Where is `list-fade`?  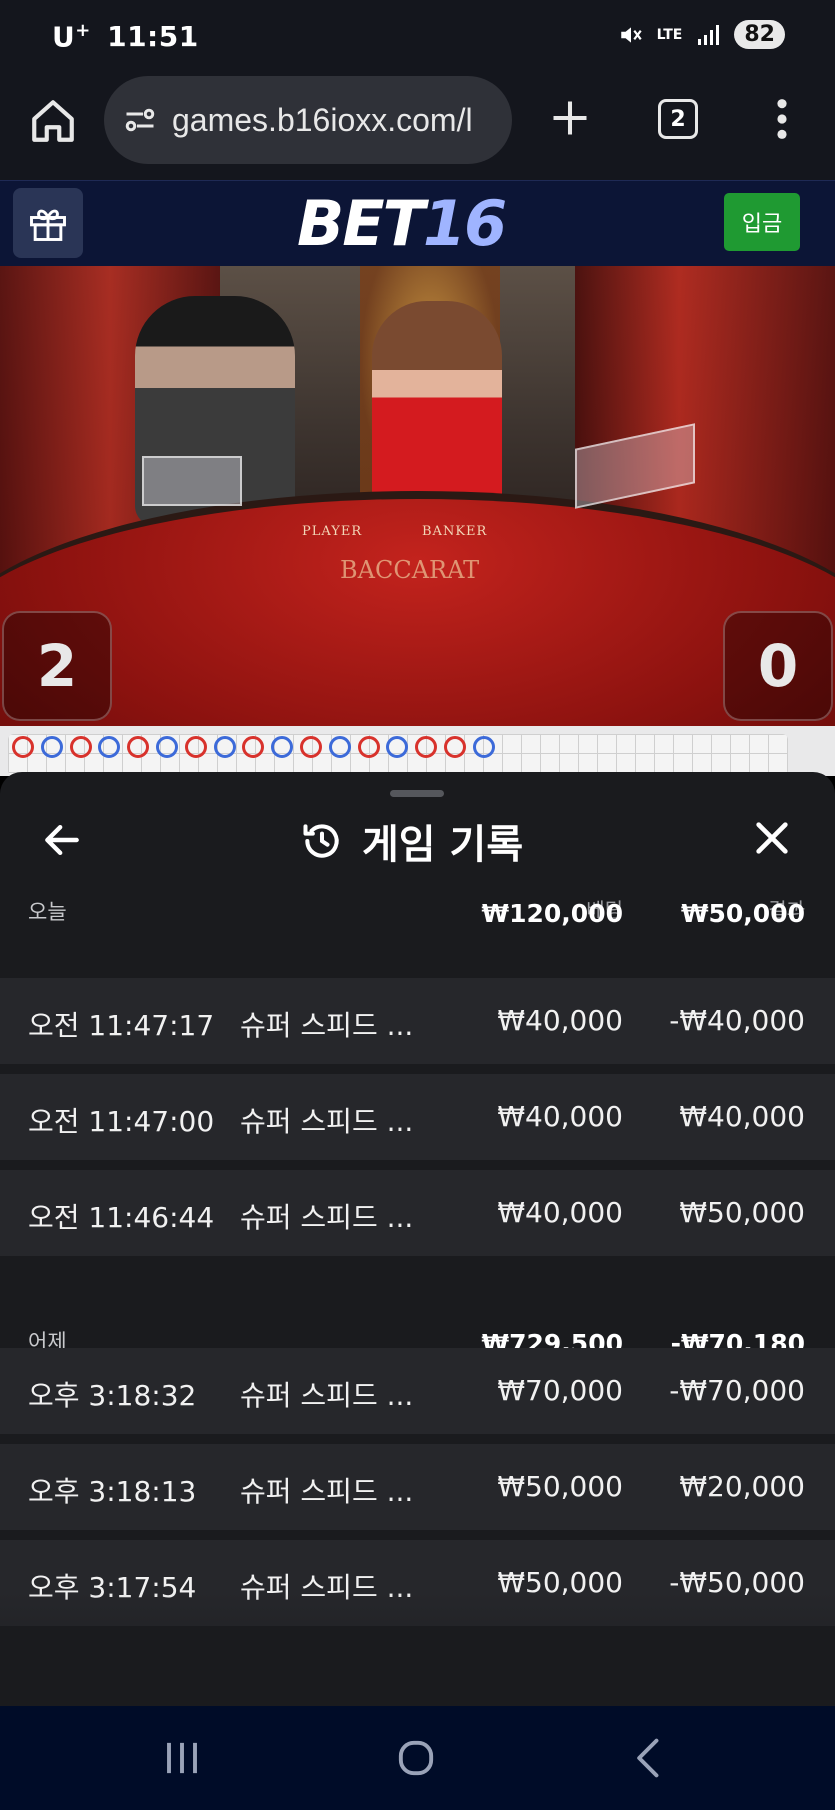 list-fade is located at coordinates (417, 1649).